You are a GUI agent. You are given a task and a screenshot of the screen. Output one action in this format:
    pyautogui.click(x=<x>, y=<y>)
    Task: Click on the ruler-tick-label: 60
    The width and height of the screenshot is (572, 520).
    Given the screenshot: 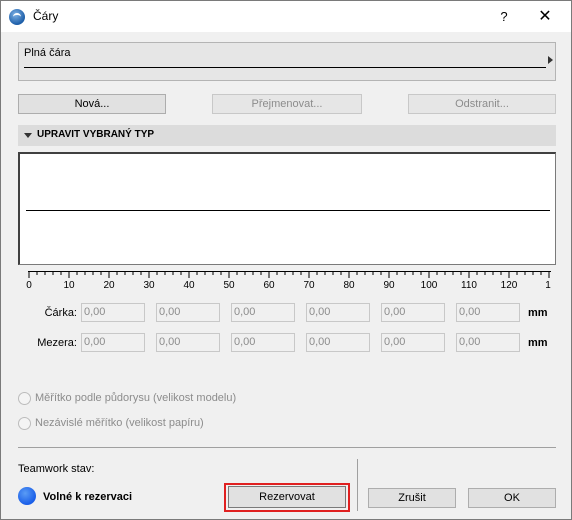 What is the action you would take?
    pyautogui.click(x=269, y=285)
    